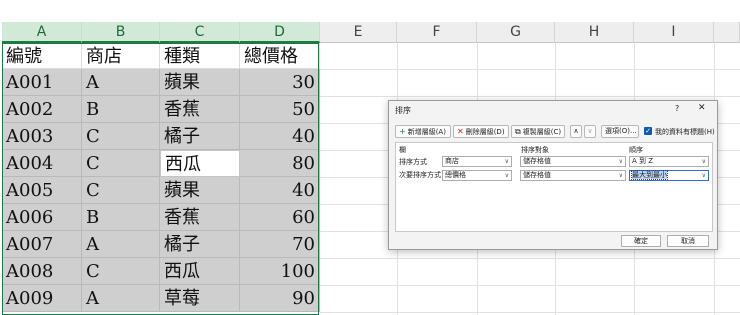 The image size is (740, 315). What do you see at coordinates (516, 32) in the screenshot?
I see `column-header-g: G` at bounding box center [516, 32].